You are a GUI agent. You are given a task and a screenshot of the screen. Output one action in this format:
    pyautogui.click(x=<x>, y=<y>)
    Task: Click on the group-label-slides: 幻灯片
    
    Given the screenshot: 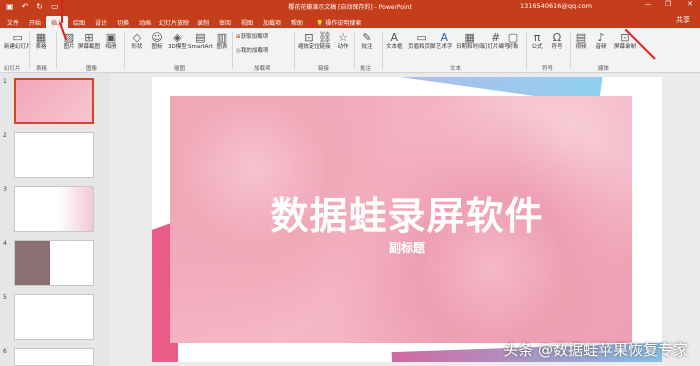 What is the action you would take?
    pyautogui.click(x=12, y=69)
    